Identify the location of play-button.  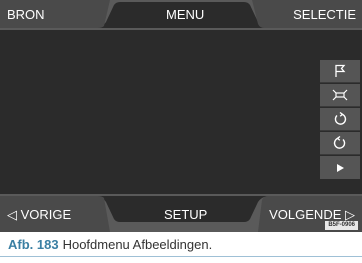
(340, 167).